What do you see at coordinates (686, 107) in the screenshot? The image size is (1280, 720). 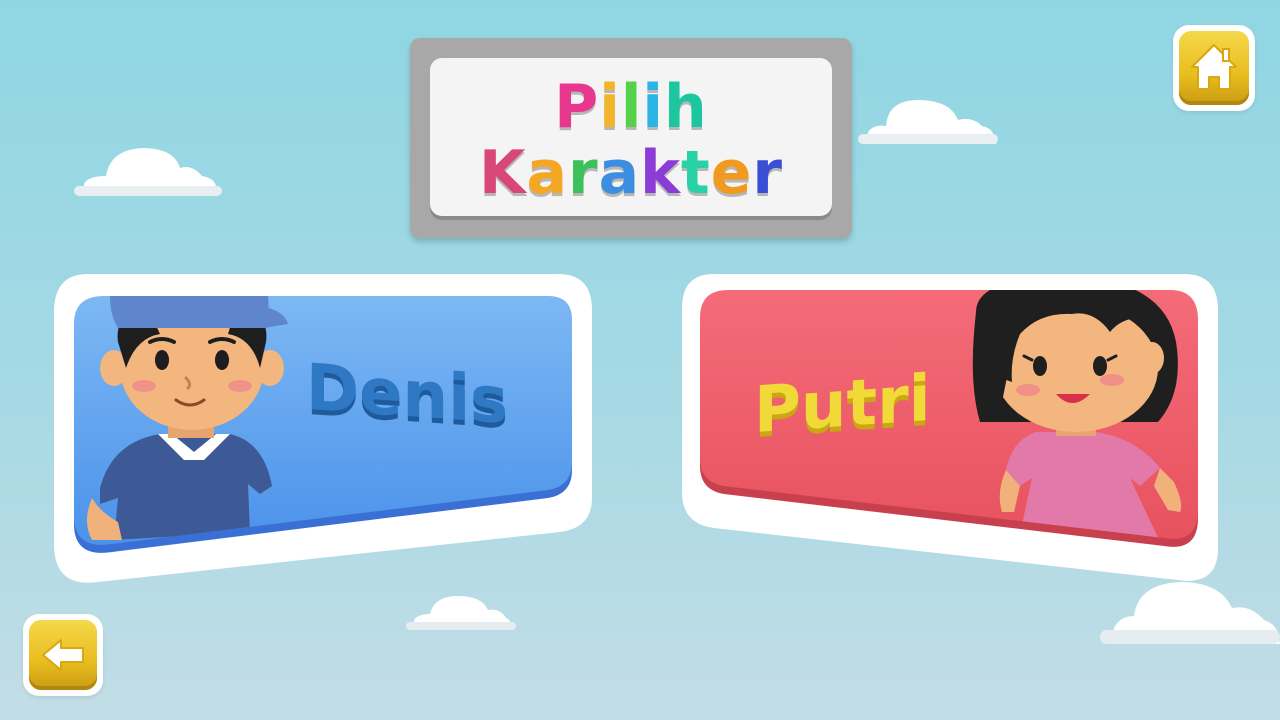 I see `title-line-1-letter: h` at bounding box center [686, 107].